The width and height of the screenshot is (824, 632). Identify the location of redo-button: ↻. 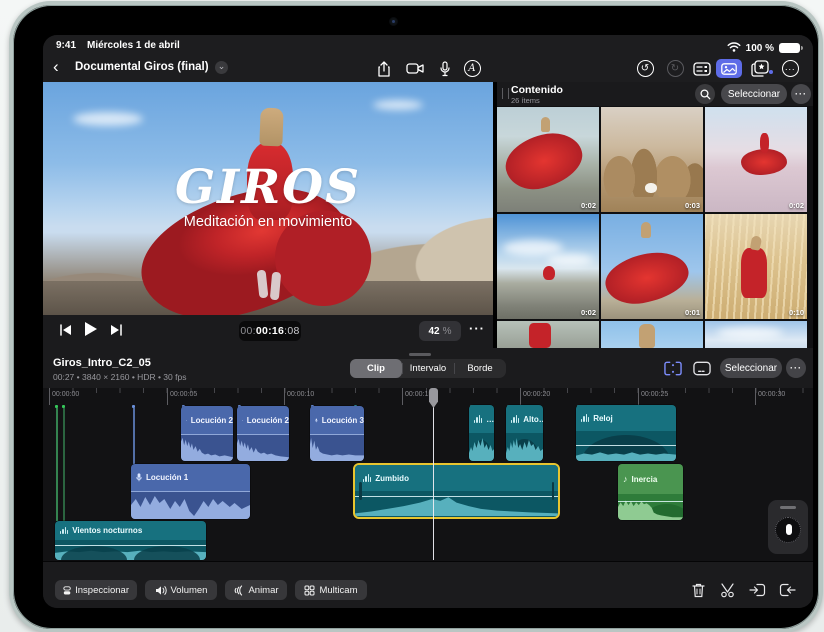
(675, 68).